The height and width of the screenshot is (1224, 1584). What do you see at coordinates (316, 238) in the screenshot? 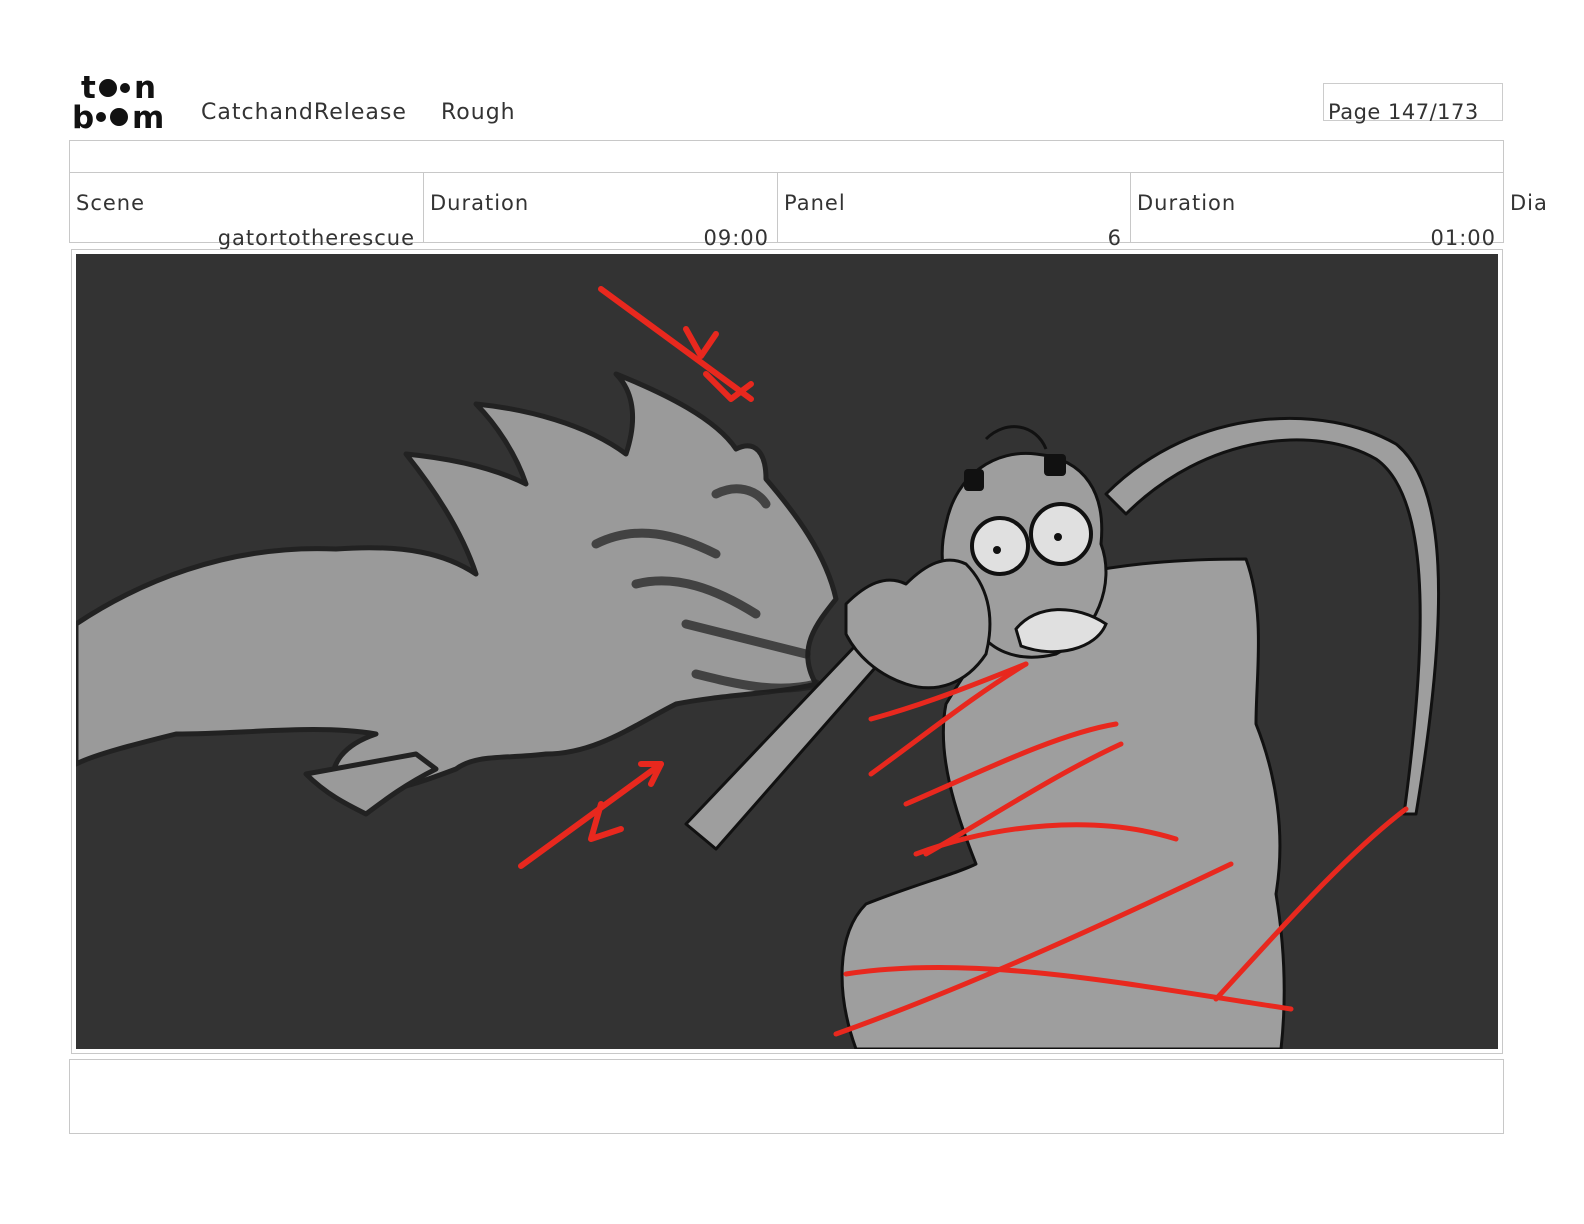
I see `scene-value: gatortotherescue` at bounding box center [316, 238].